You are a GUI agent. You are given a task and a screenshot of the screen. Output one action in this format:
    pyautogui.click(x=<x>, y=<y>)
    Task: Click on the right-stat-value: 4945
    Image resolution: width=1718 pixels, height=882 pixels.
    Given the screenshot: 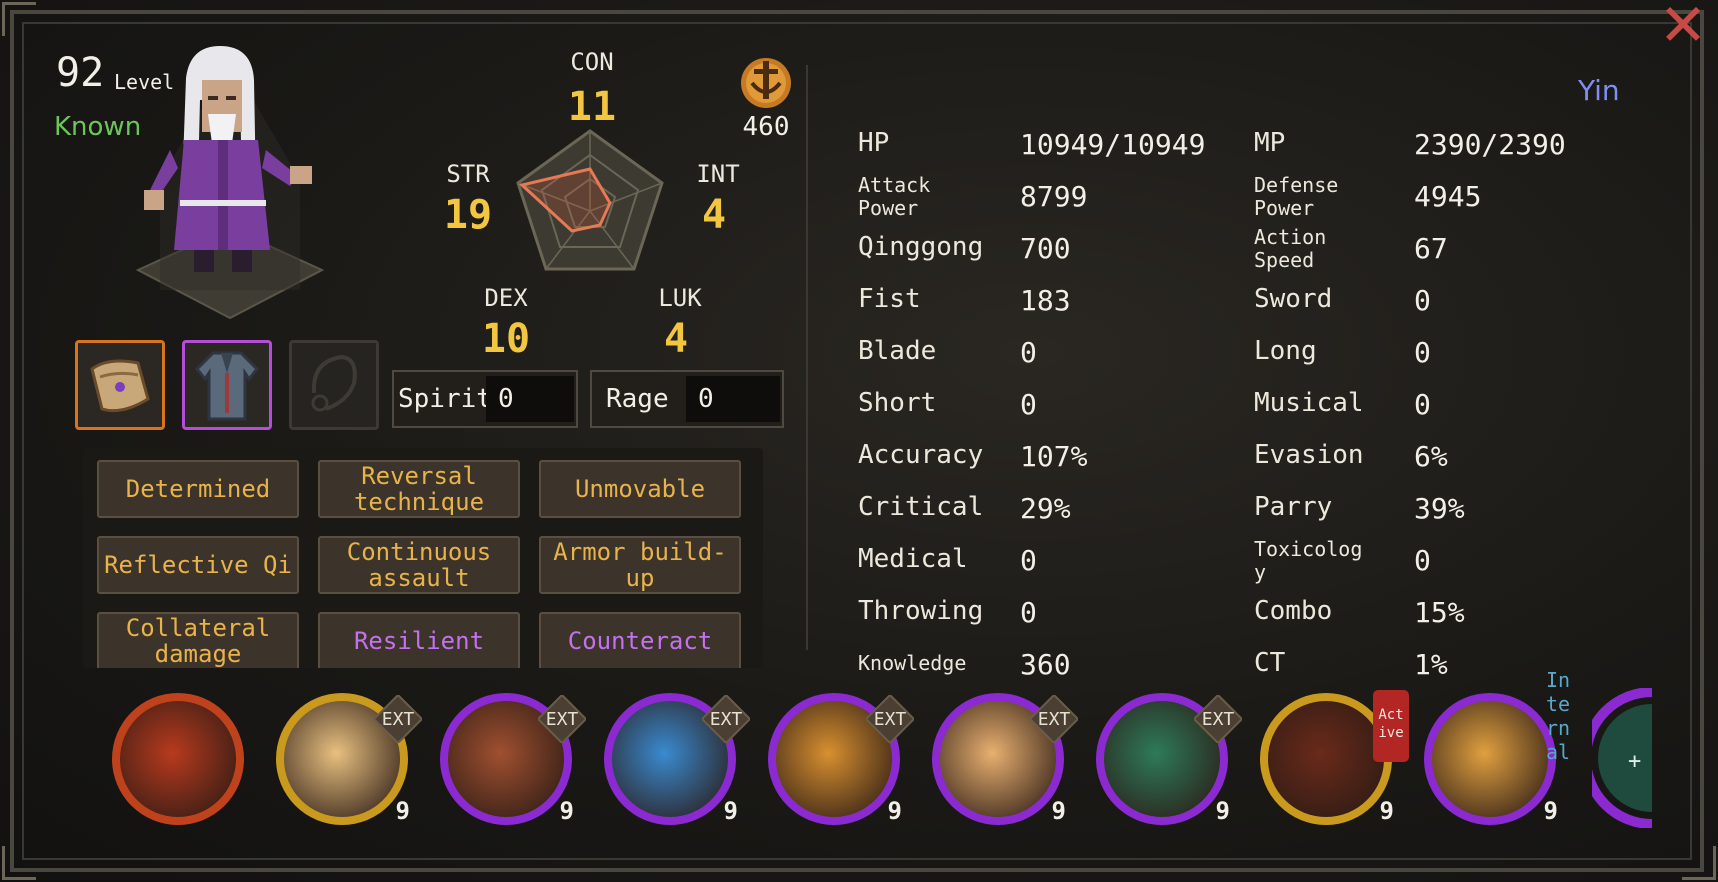 What is the action you would take?
    pyautogui.click(x=1448, y=196)
    